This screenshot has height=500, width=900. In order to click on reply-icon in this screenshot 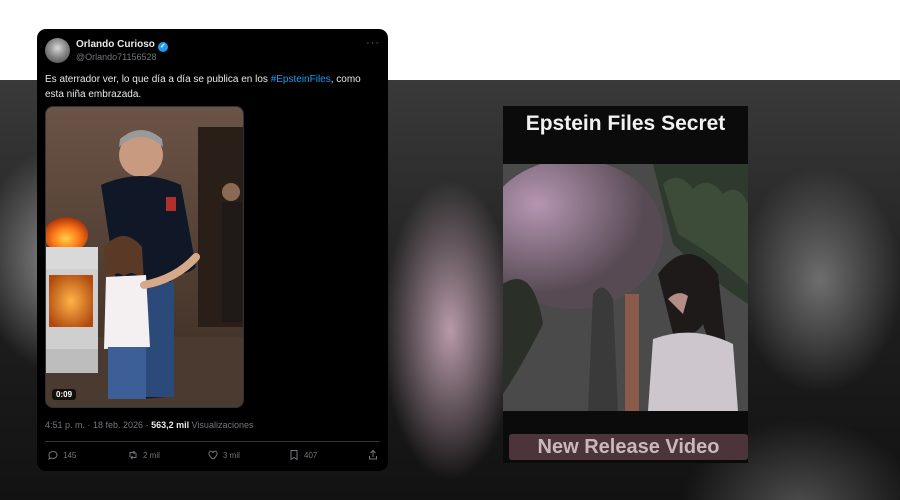, I will do `click(53, 455)`.